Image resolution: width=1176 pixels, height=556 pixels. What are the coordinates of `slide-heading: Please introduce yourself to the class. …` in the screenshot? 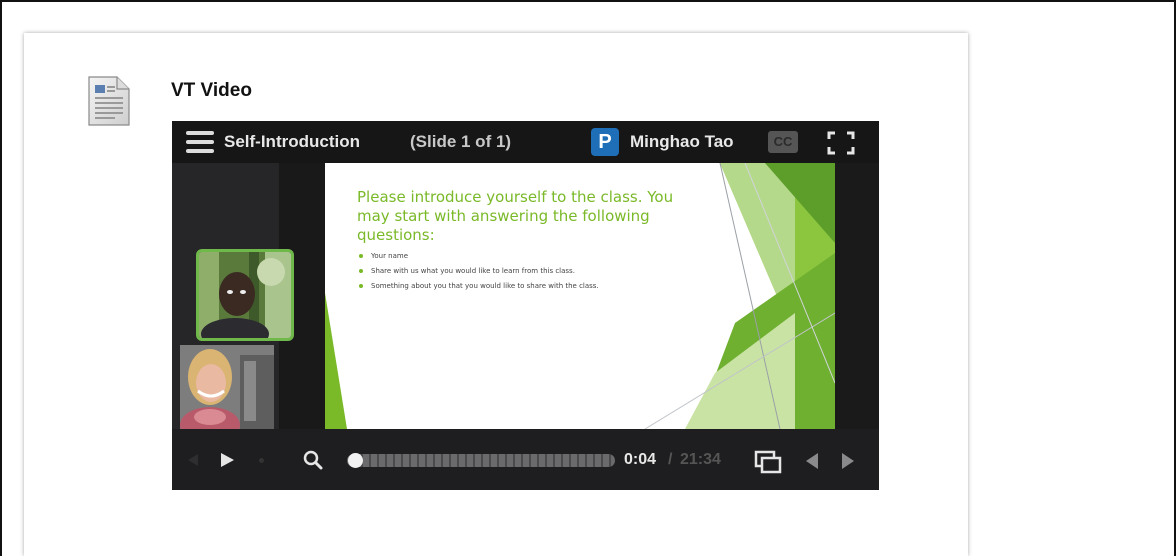 It's located at (515, 216).